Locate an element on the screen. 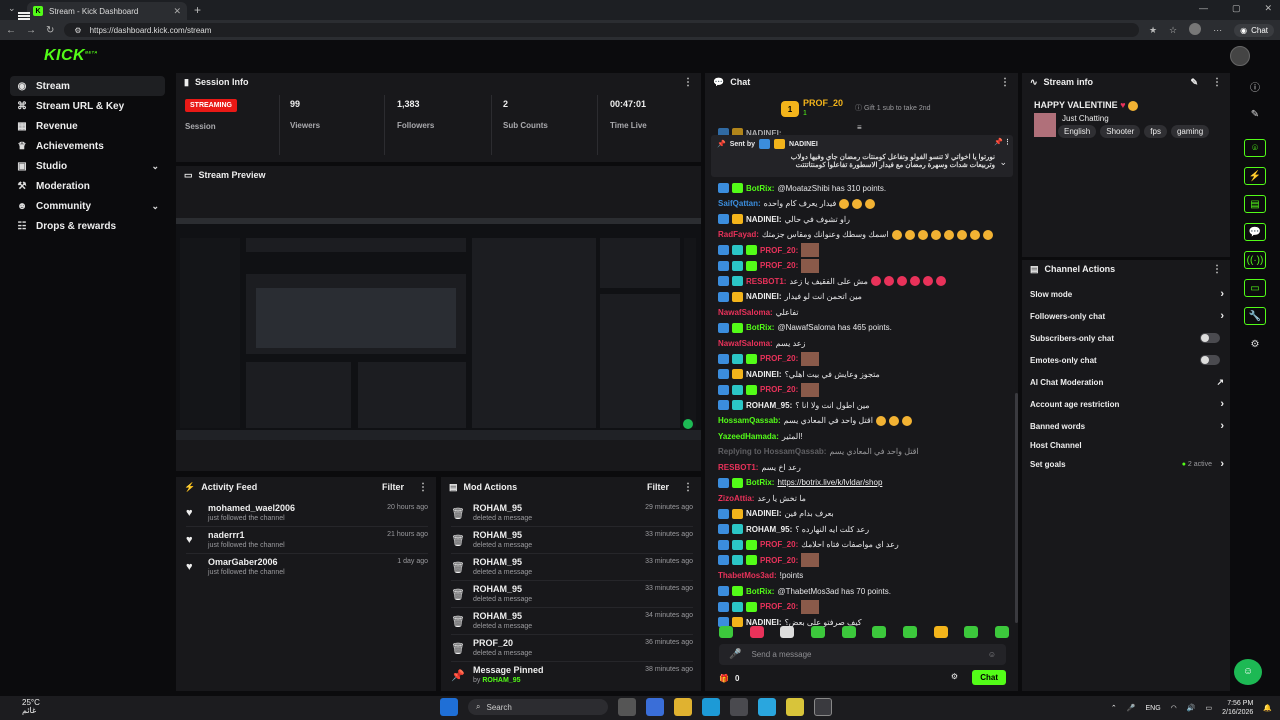  mic-icon: 🎤 is located at coordinates (735, 654).